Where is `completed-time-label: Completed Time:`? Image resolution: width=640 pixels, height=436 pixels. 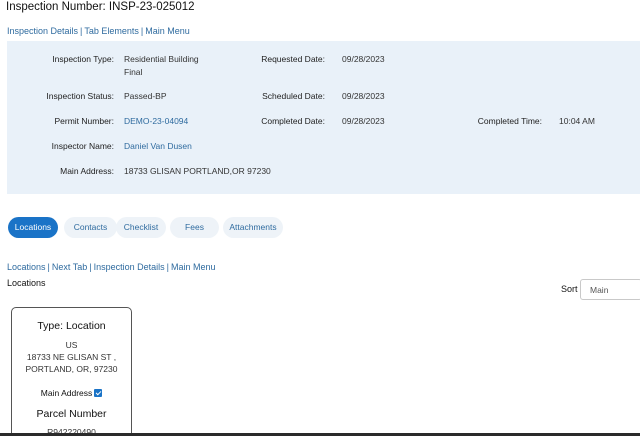 completed-time-label: Completed Time: is located at coordinates (509, 121).